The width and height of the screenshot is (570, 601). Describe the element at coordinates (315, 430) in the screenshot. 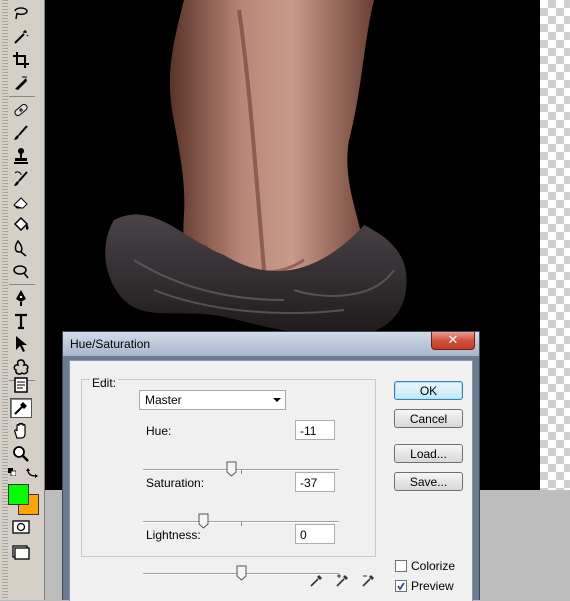

I see `hue-input: -11` at that location.